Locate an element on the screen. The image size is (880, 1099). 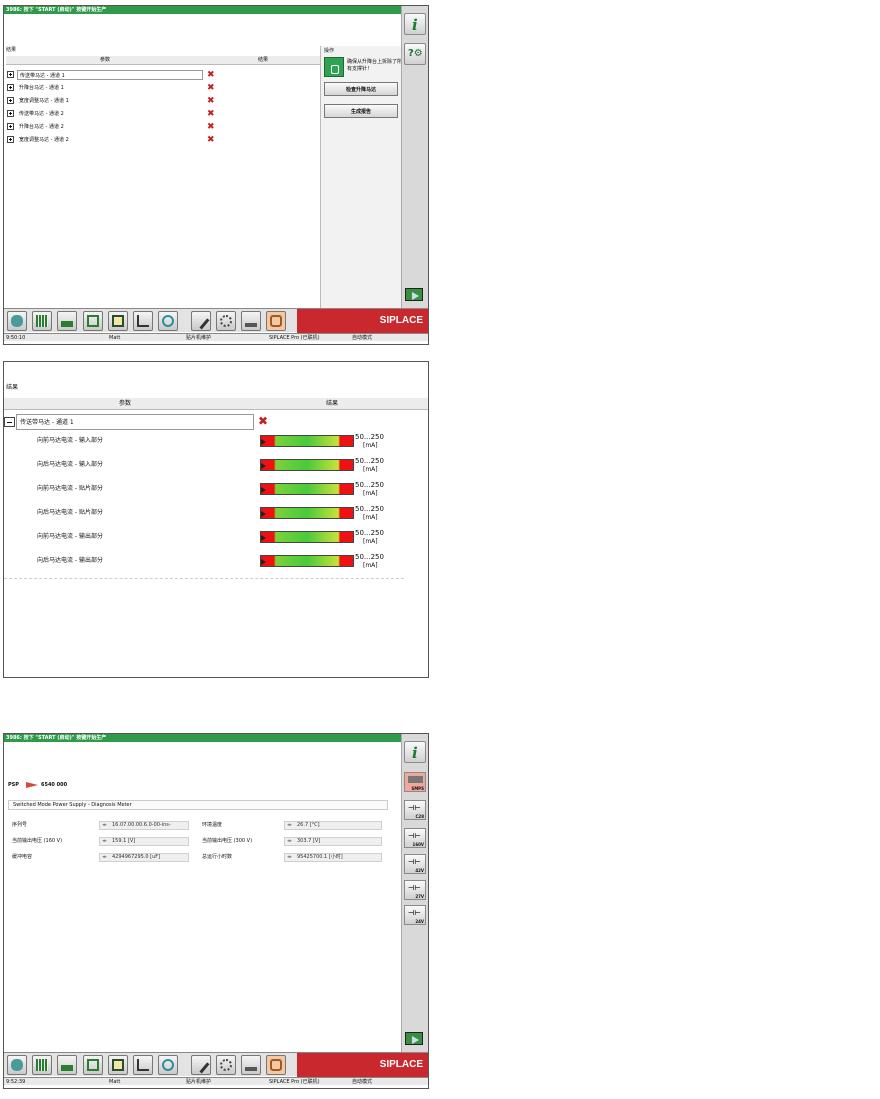
c28-button: ⊣⊢ C28 is located at coordinates (415, 810).